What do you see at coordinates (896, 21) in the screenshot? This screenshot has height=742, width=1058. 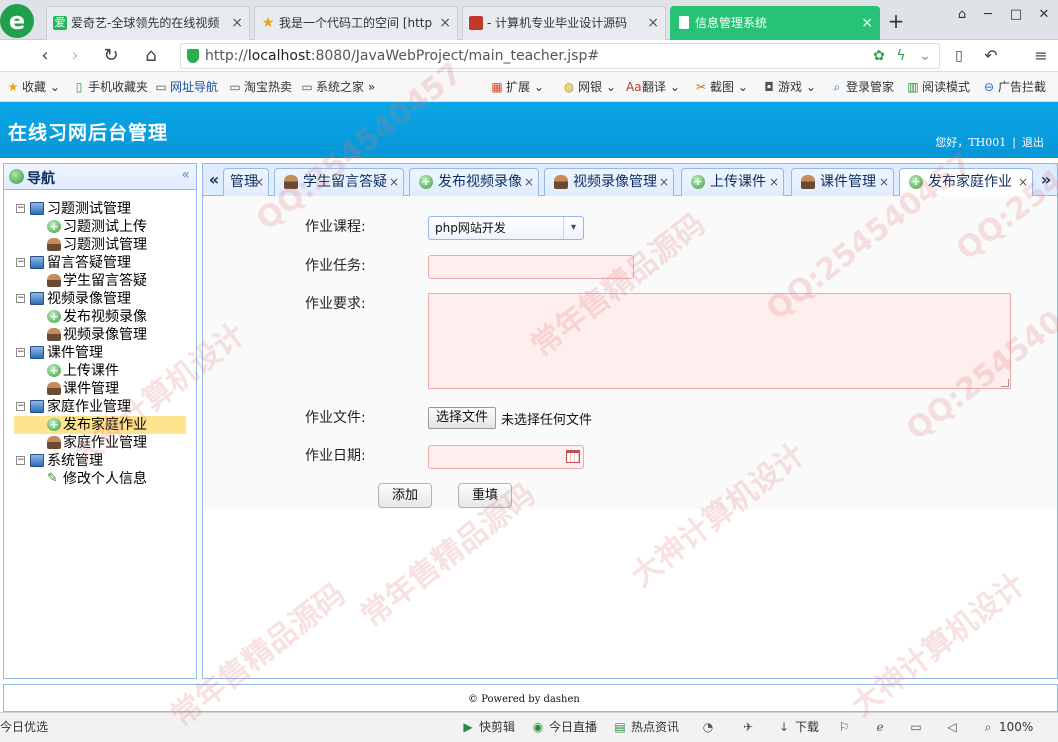 I see `new-tab-button: +` at bounding box center [896, 21].